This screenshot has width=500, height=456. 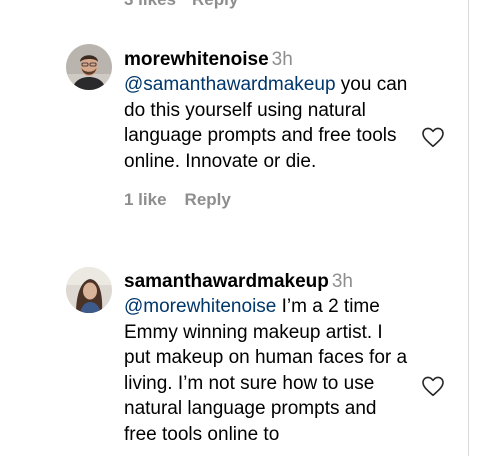 I want to click on previous-comment-reply-button: Reply, so click(x=215, y=5).